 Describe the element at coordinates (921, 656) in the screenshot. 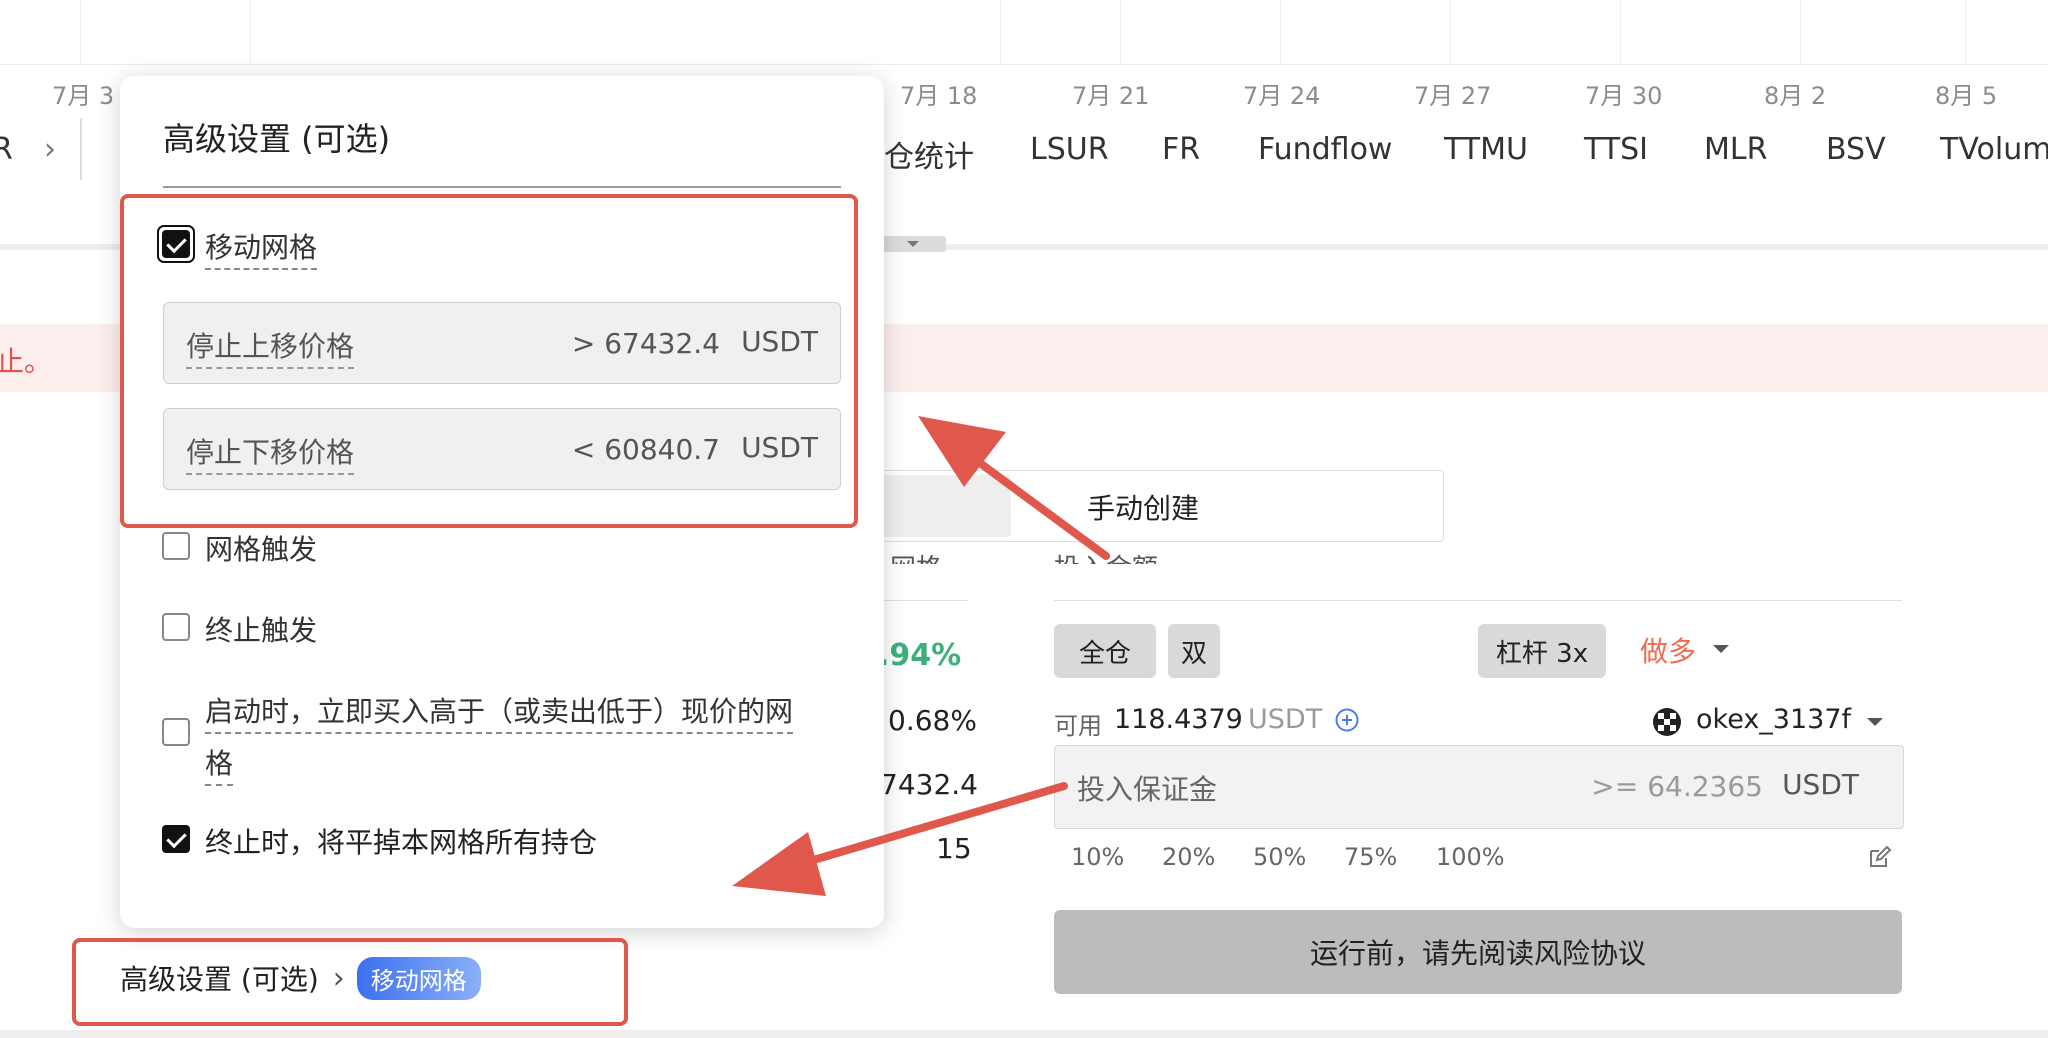

I see `annotation-arrows` at that location.